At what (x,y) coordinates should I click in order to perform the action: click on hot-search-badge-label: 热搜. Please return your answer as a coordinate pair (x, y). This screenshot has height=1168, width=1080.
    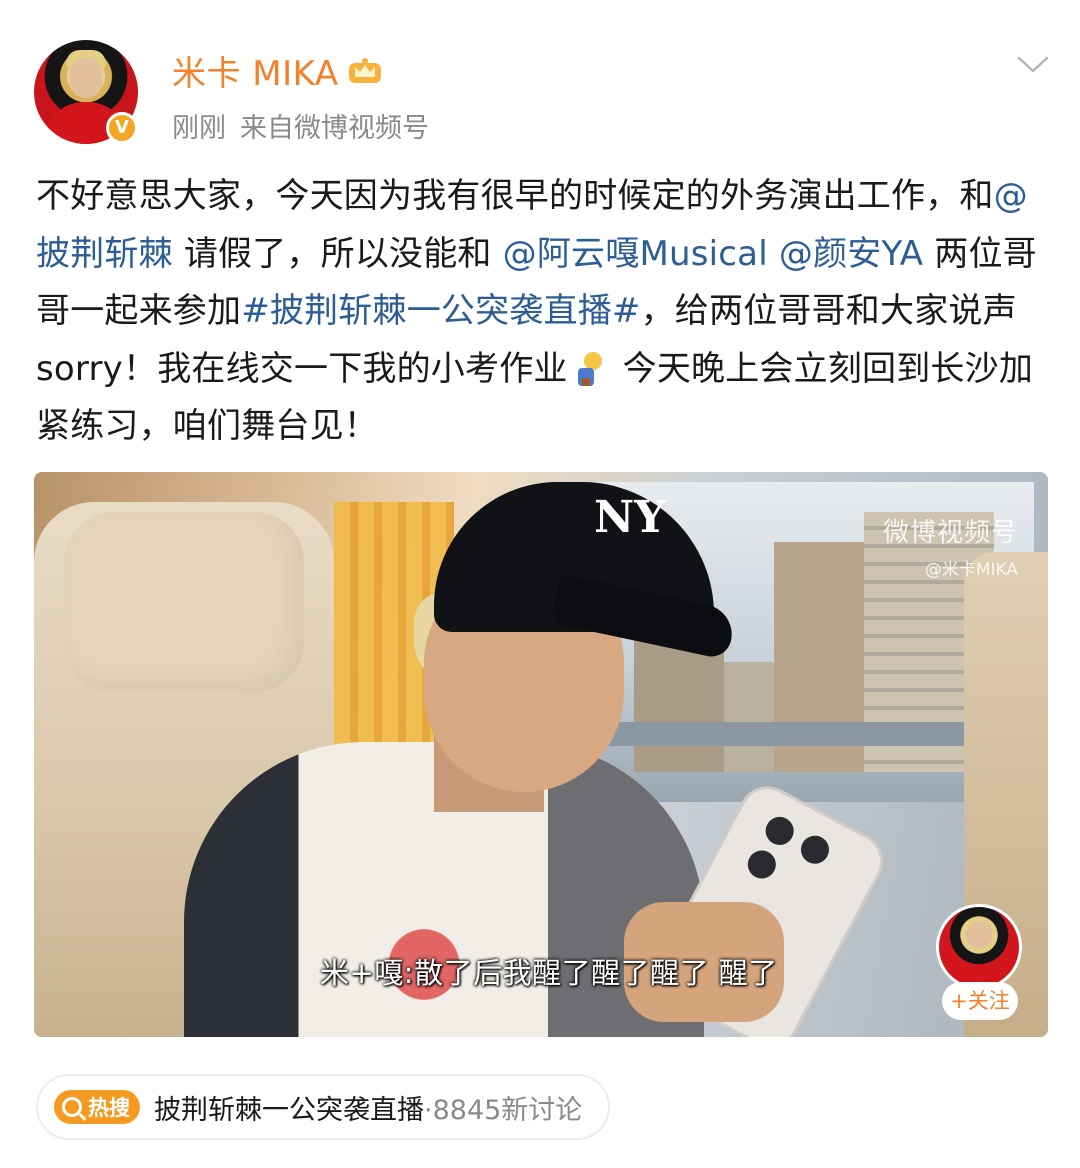
    Looking at the image, I should click on (109, 1108).